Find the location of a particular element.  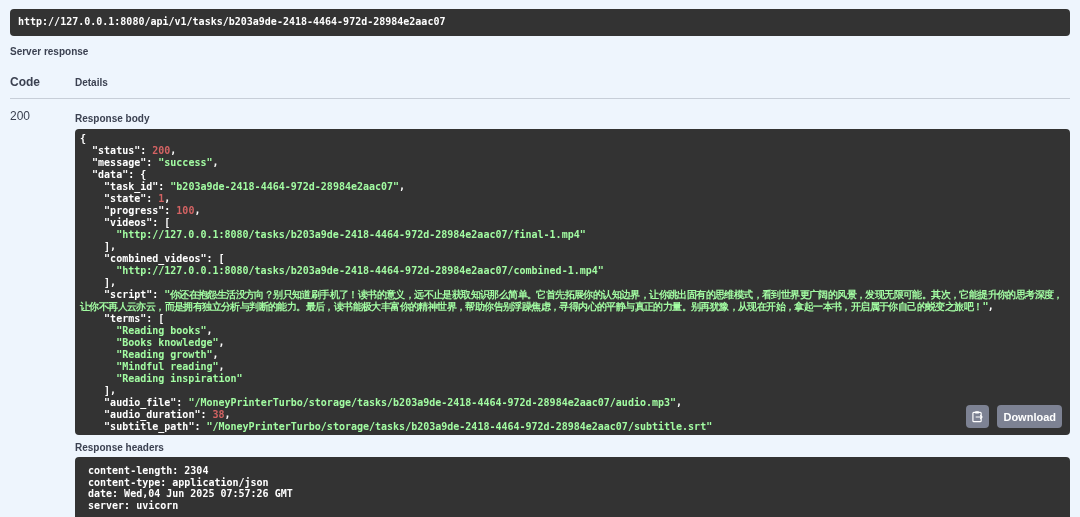

code-line: "videos": [ is located at coordinates (137, 223).